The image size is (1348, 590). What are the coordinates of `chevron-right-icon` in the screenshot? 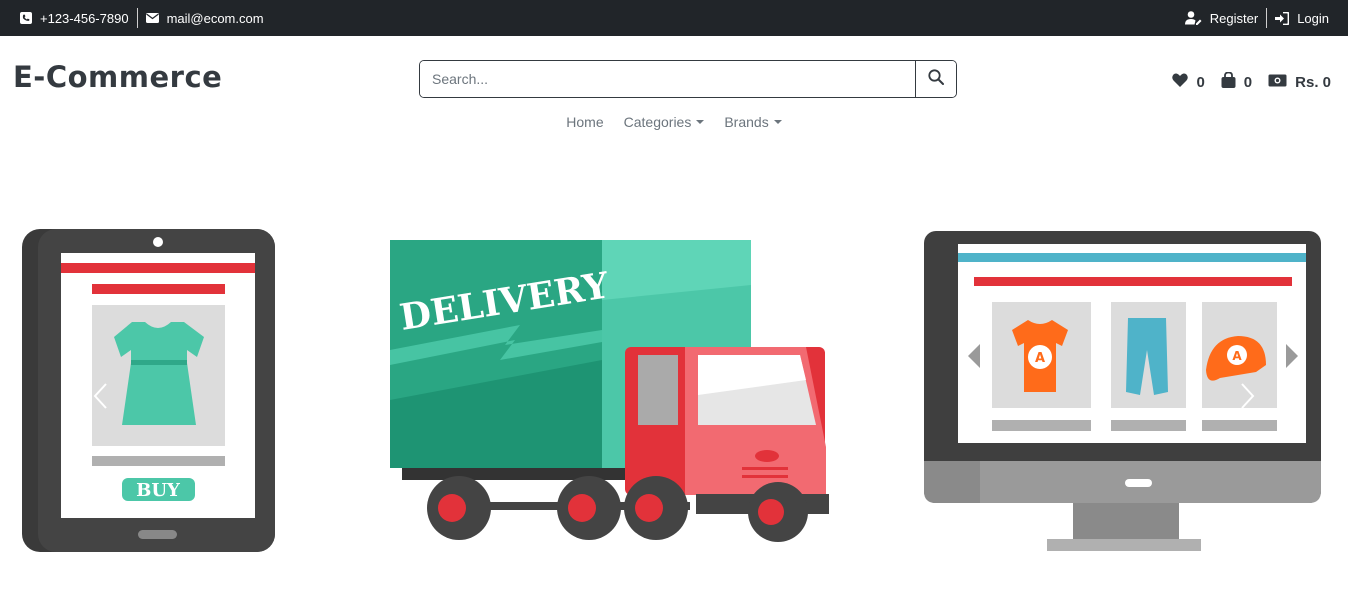 It's located at (1248, 398).